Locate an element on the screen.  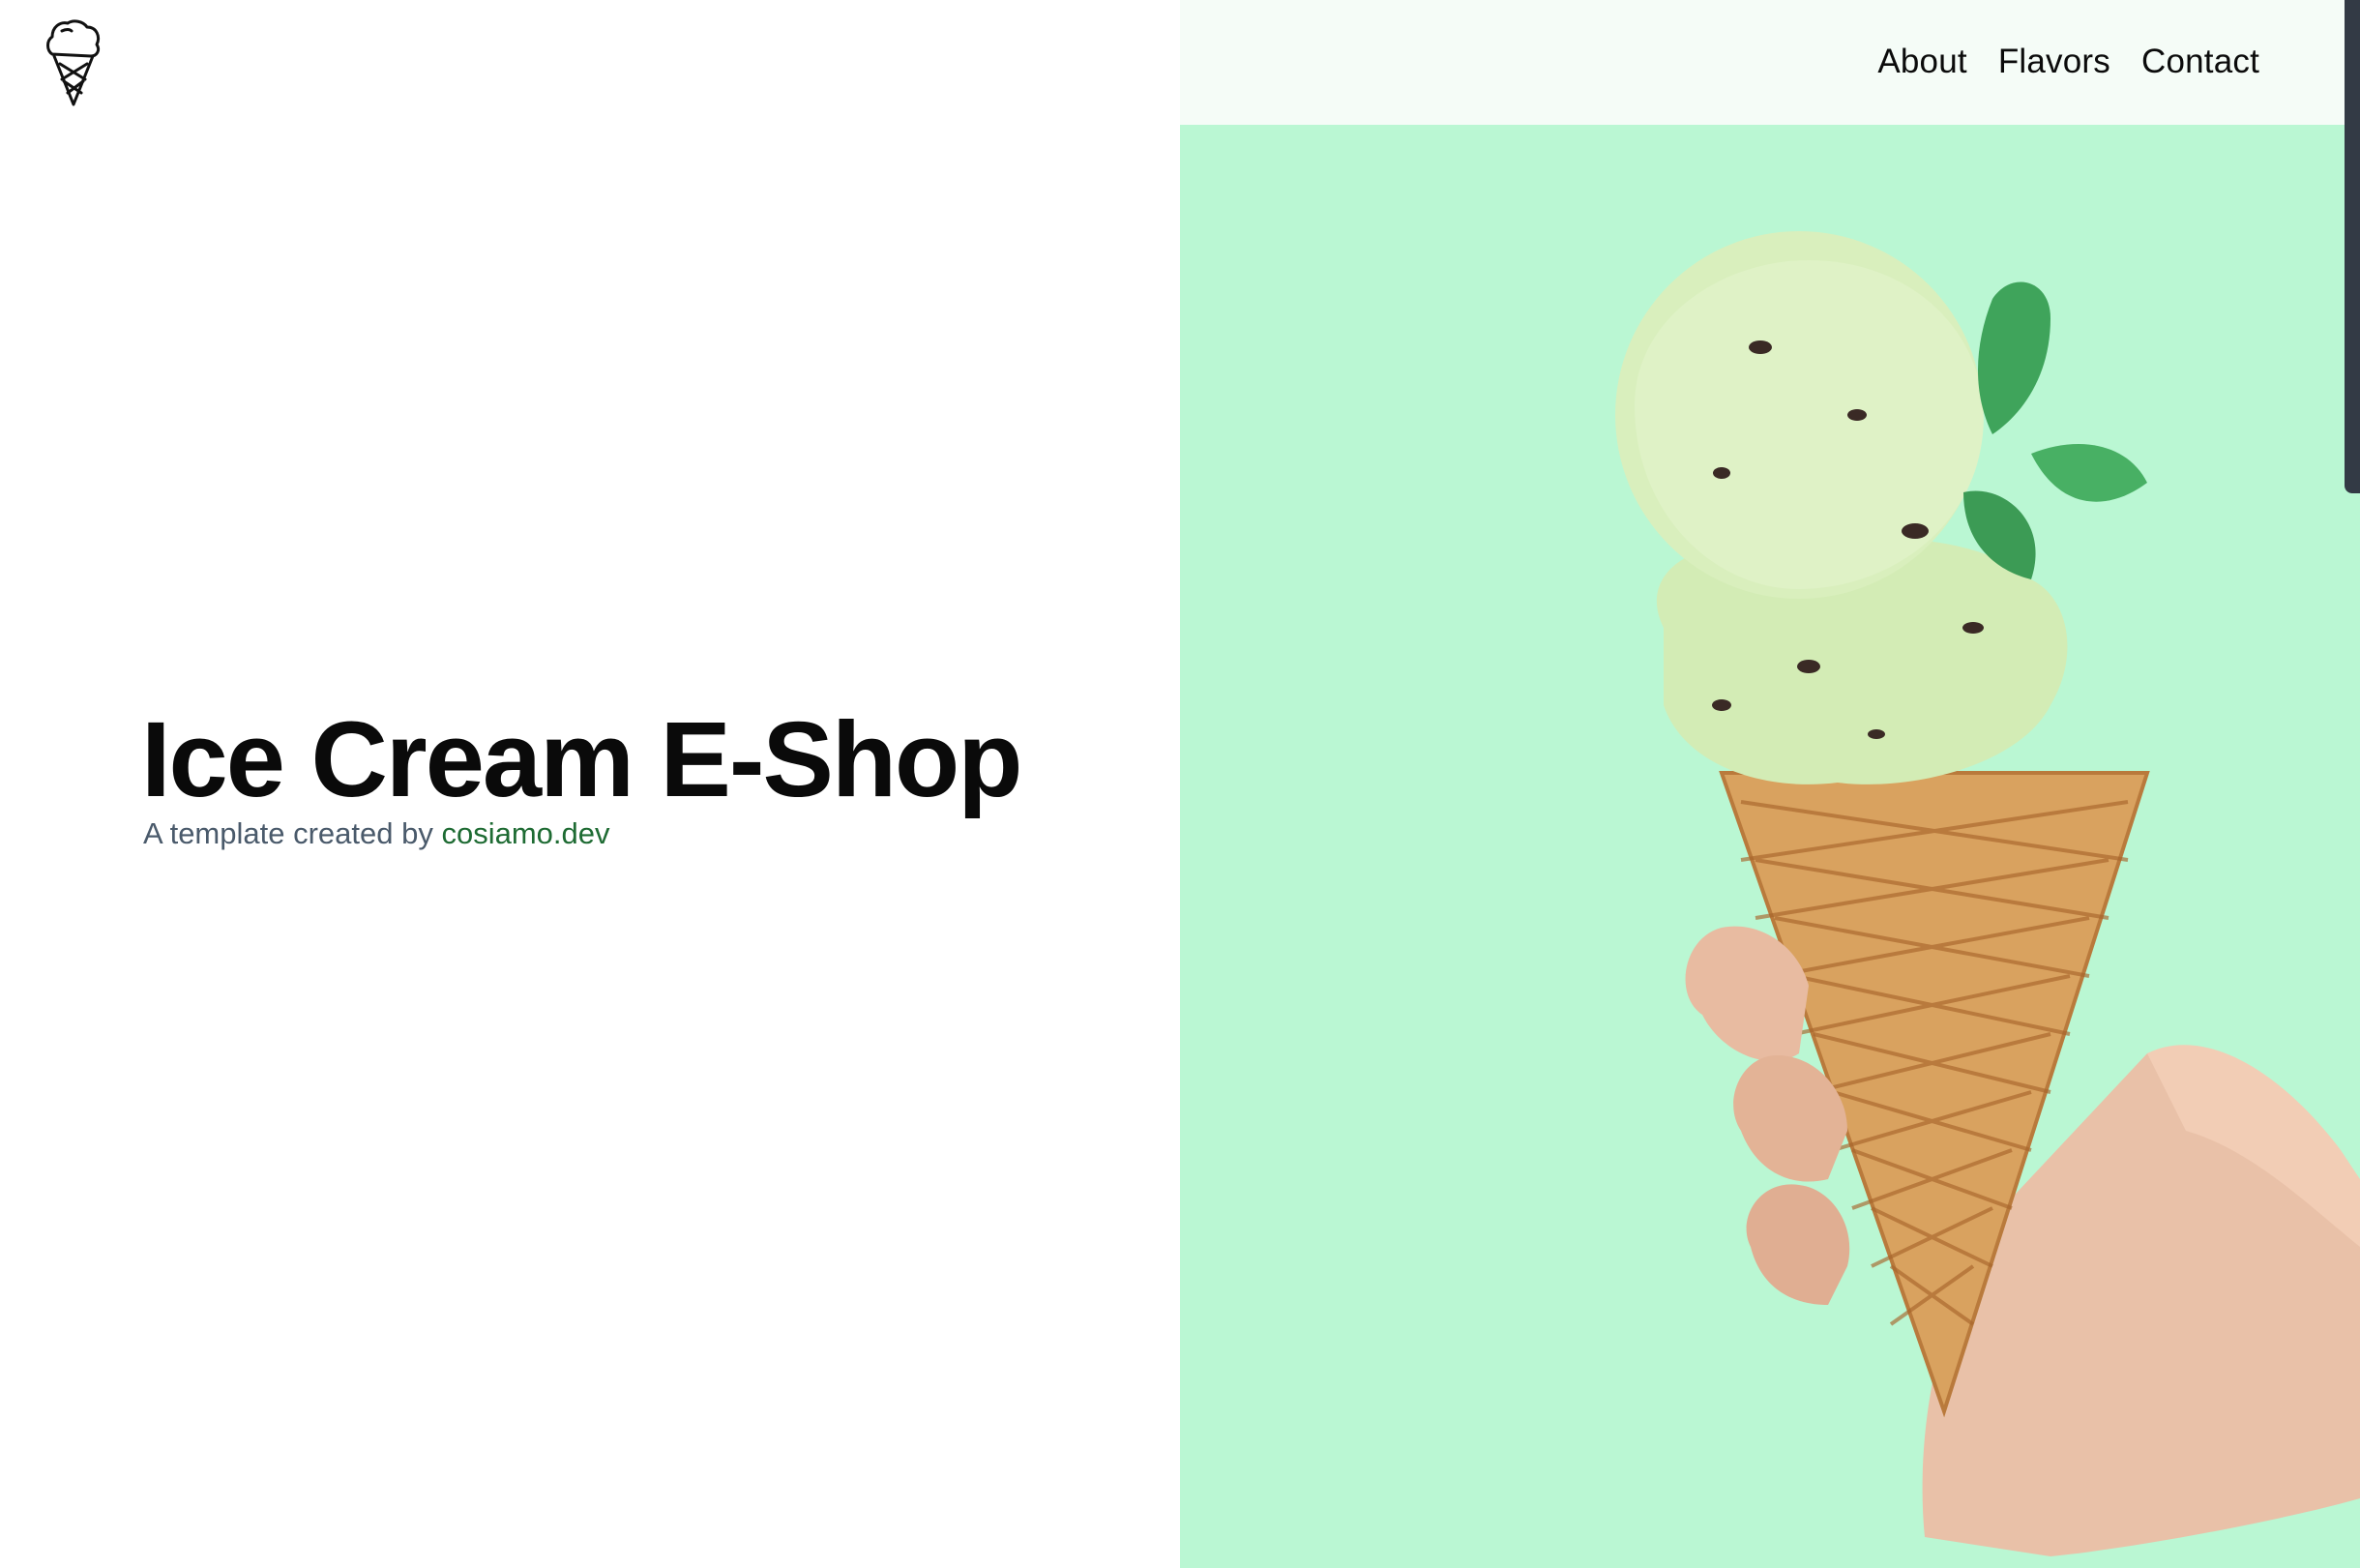
ice-cream-cone-icon is located at coordinates (73, 63).